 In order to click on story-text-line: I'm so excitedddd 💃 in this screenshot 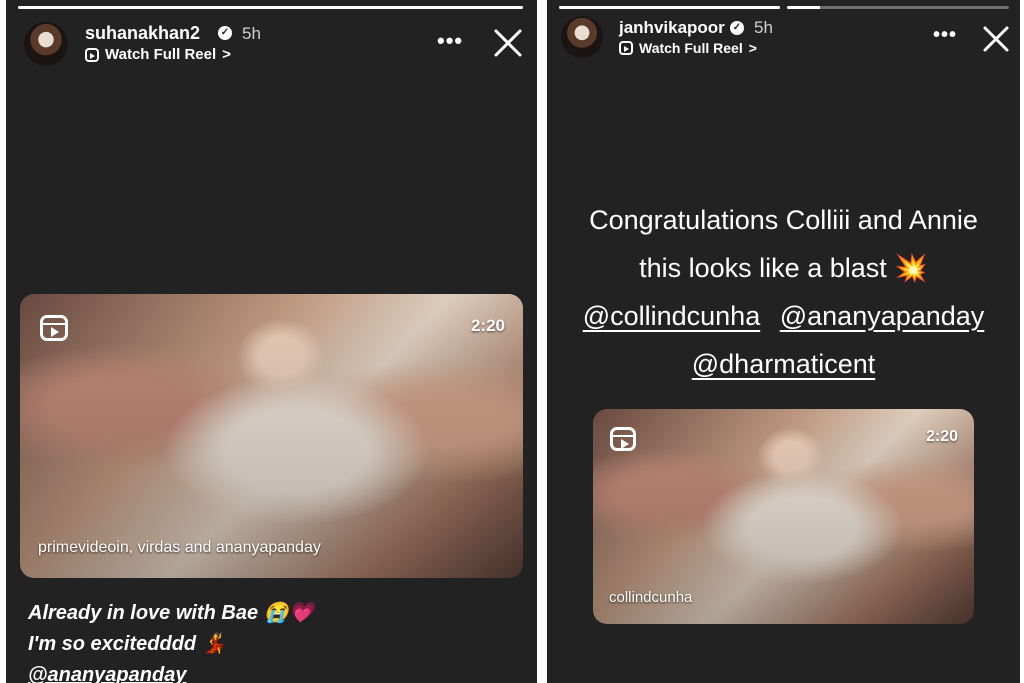, I will do `click(127, 644)`.